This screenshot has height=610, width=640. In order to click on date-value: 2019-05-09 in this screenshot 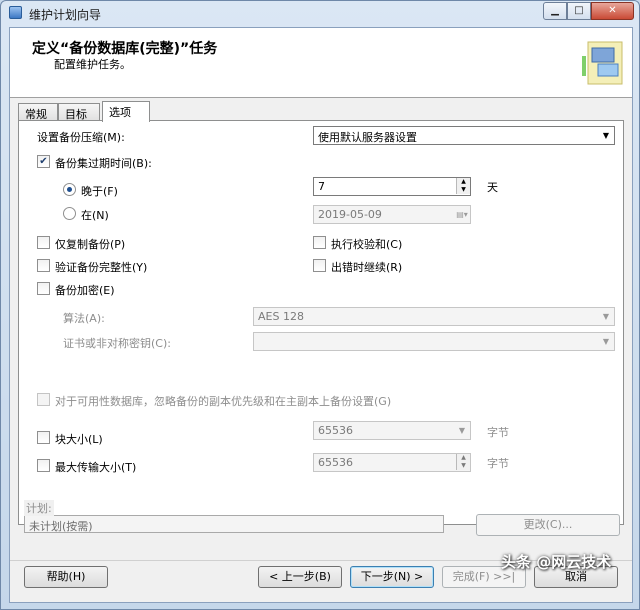, I will do `click(350, 214)`.